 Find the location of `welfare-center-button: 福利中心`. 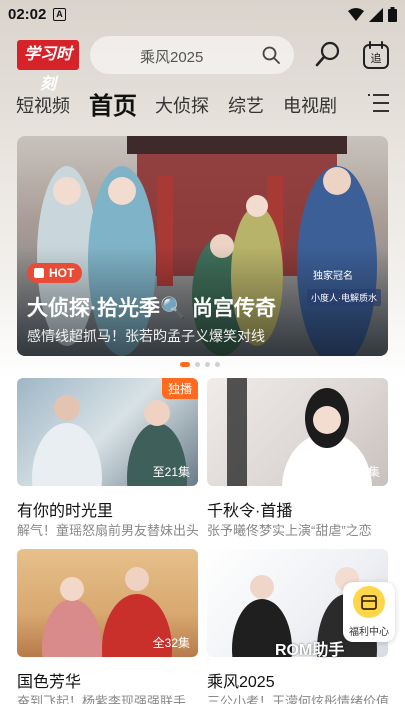

welfare-center-button: 福利中心 is located at coordinates (369, 612).